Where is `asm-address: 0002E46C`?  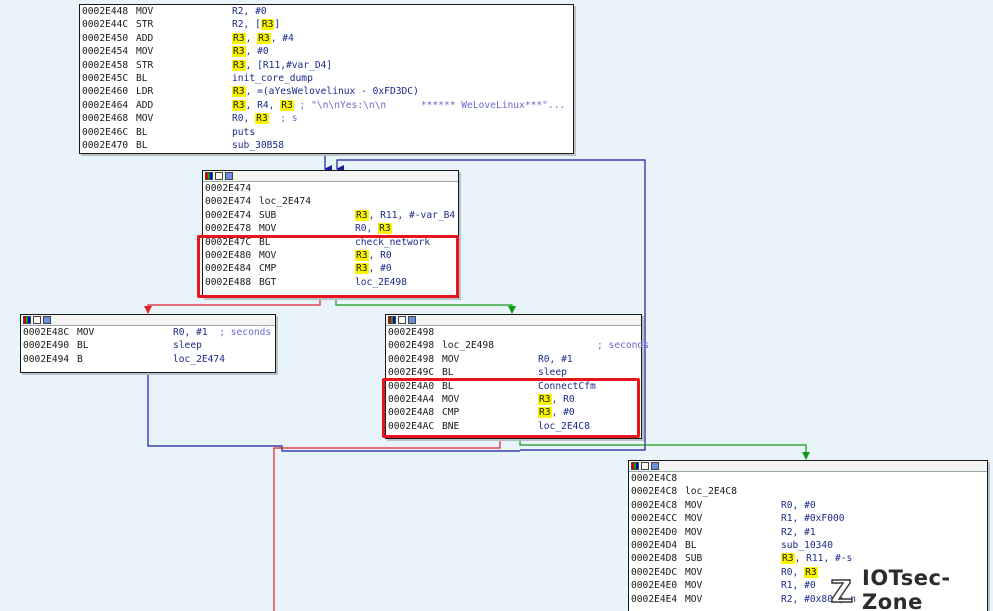 asm-address: 0002E46C is located at coordinates (105, 132).